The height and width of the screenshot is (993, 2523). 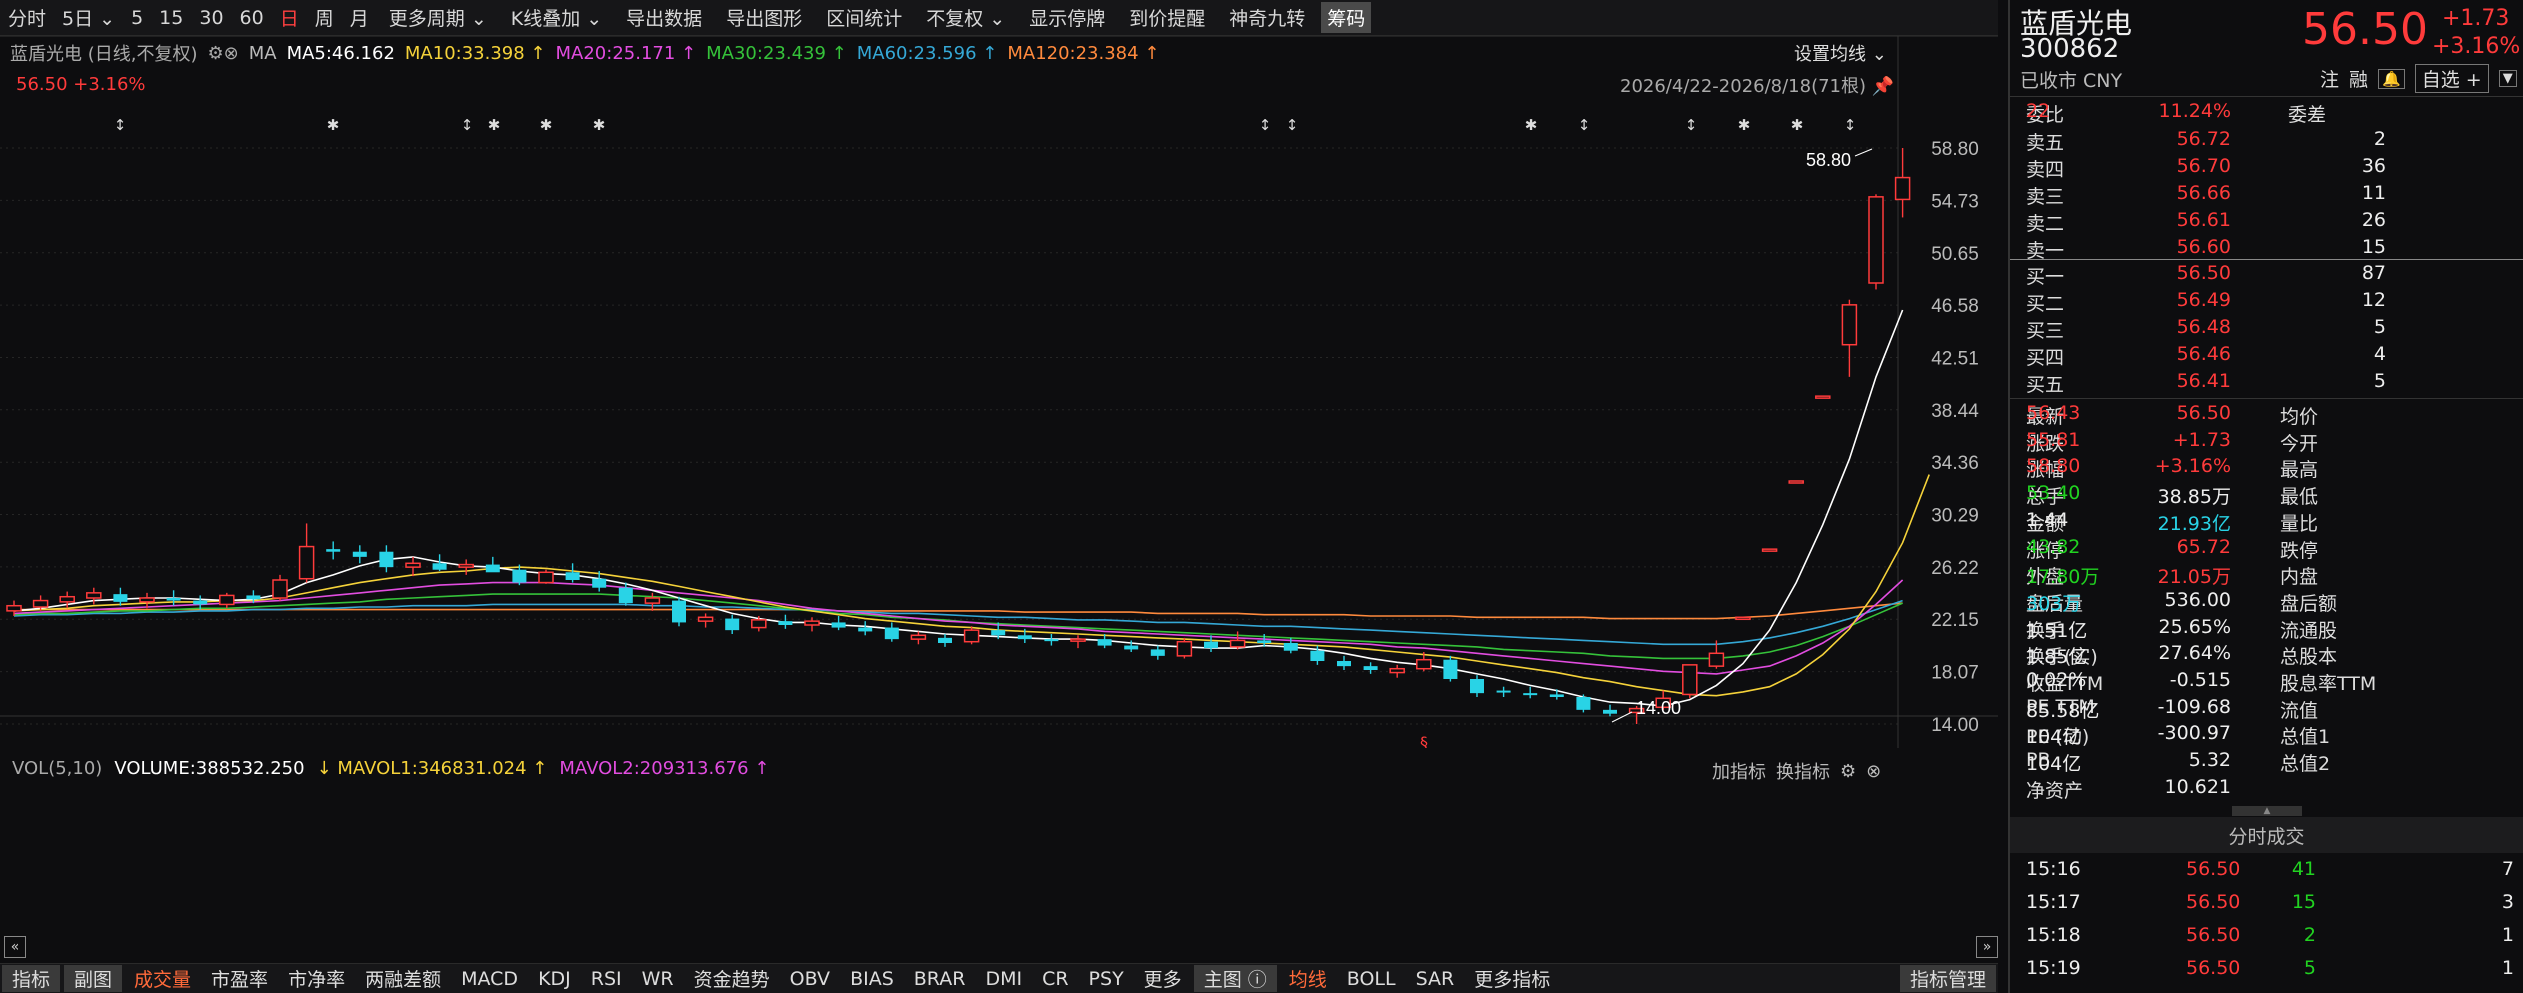 What do you see at coordinates (1584, 125) in the screenshot?
I see `event-marker: ↕` at bounding box center [1584, 125].